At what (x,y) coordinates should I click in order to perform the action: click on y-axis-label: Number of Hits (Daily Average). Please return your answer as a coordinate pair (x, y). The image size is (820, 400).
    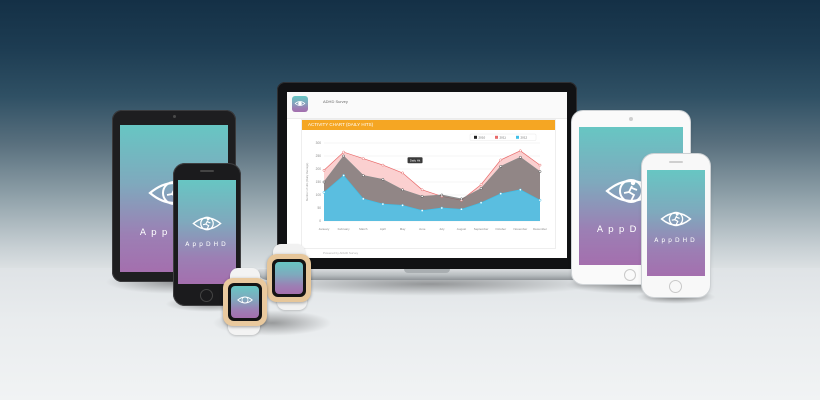
    Looking at the image, I should click on (307, 182).